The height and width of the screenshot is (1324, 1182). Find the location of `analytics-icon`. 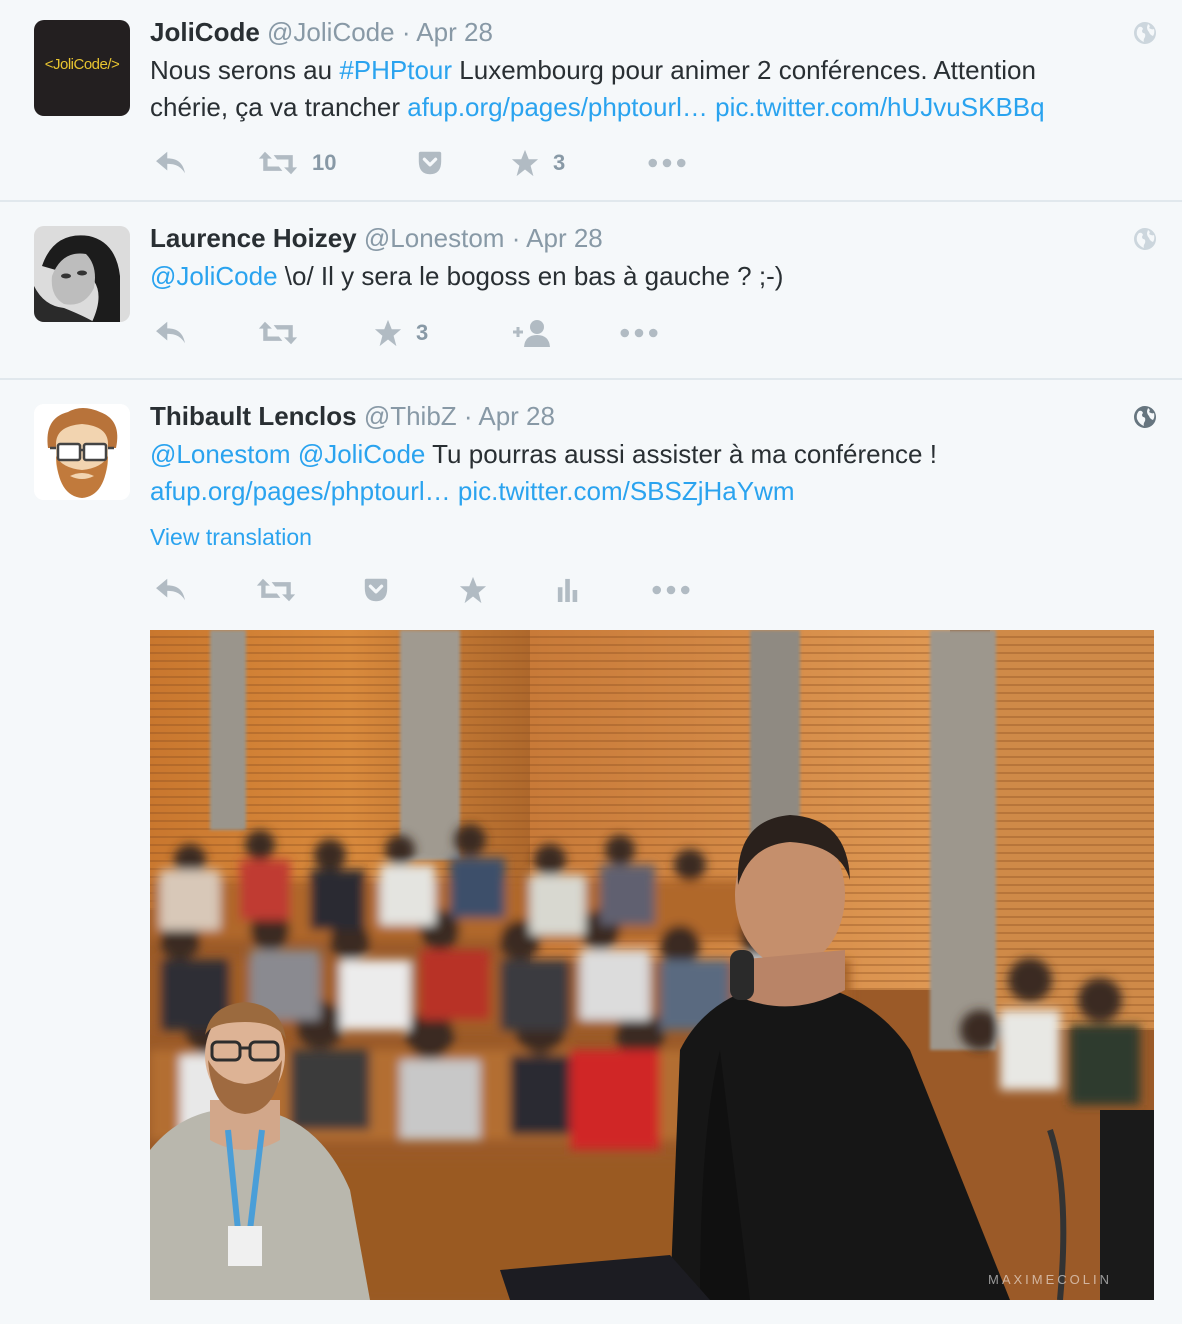

analytics-icon is located at coordinates (568, 590).